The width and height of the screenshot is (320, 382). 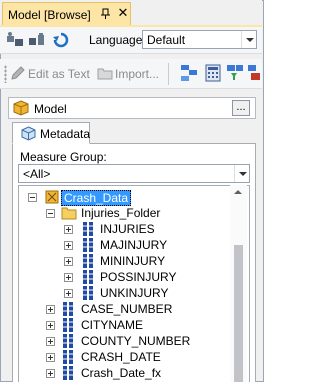 What do you see at coordinates (28, 133) in the screenshot?
I see `metadata-icon` at bounding box center [28, 133].